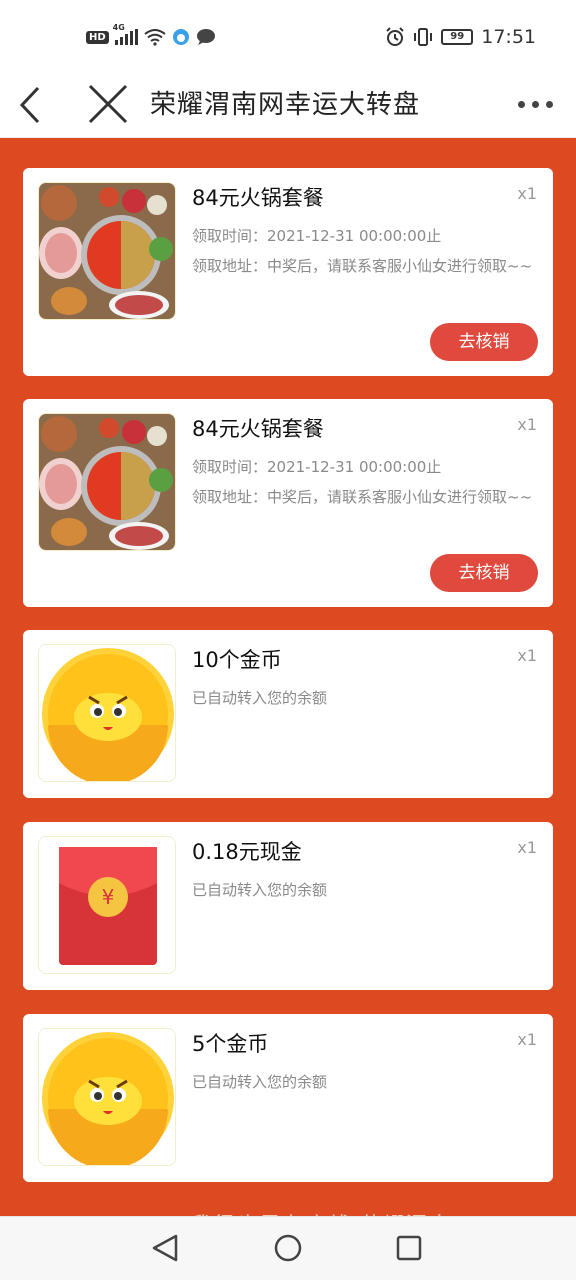 This screenshot has width=576, height=1280. What do you see at coordinates (538, 104) in the screenshot?
I see `more-menu-icon` at bounding box center [538, 104].